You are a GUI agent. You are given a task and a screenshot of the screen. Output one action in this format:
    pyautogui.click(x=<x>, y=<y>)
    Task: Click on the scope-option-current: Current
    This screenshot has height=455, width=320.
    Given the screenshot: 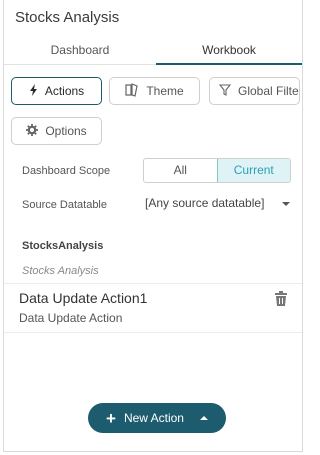 What is the action you would take?
    pyautogui.click(x=253, y=170)
    